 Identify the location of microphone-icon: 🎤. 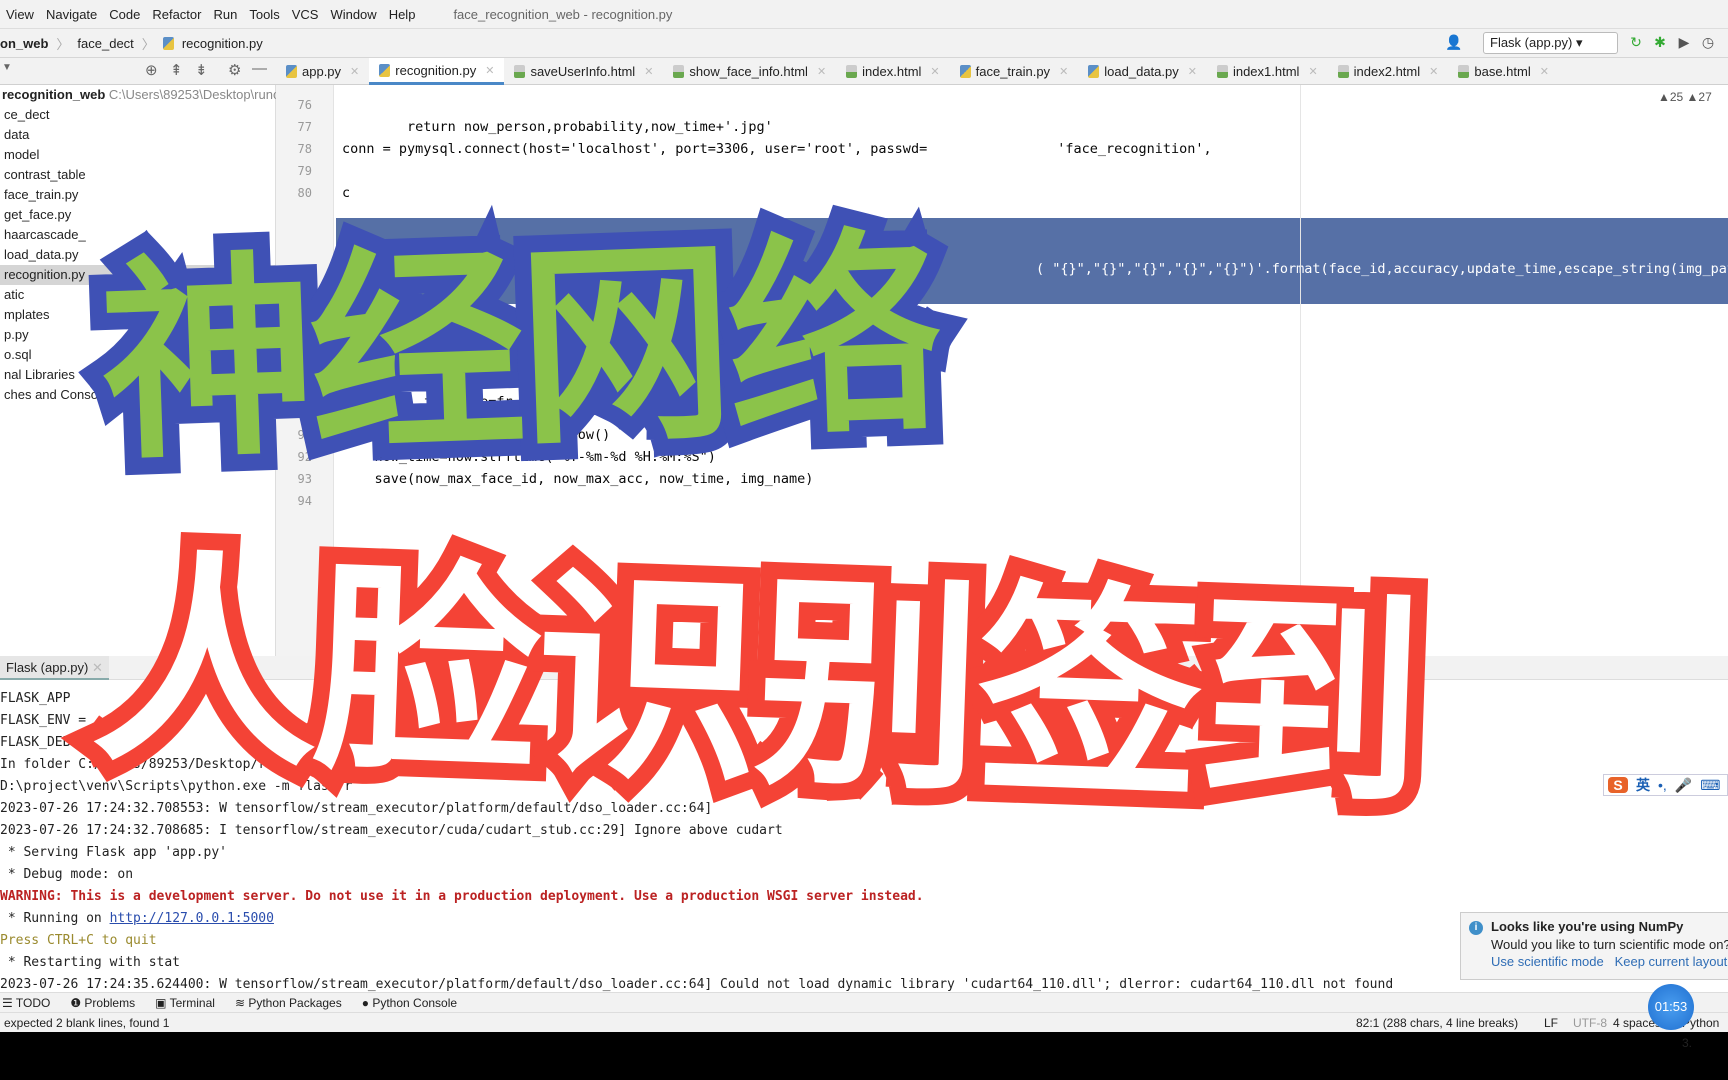
(1683, 785).